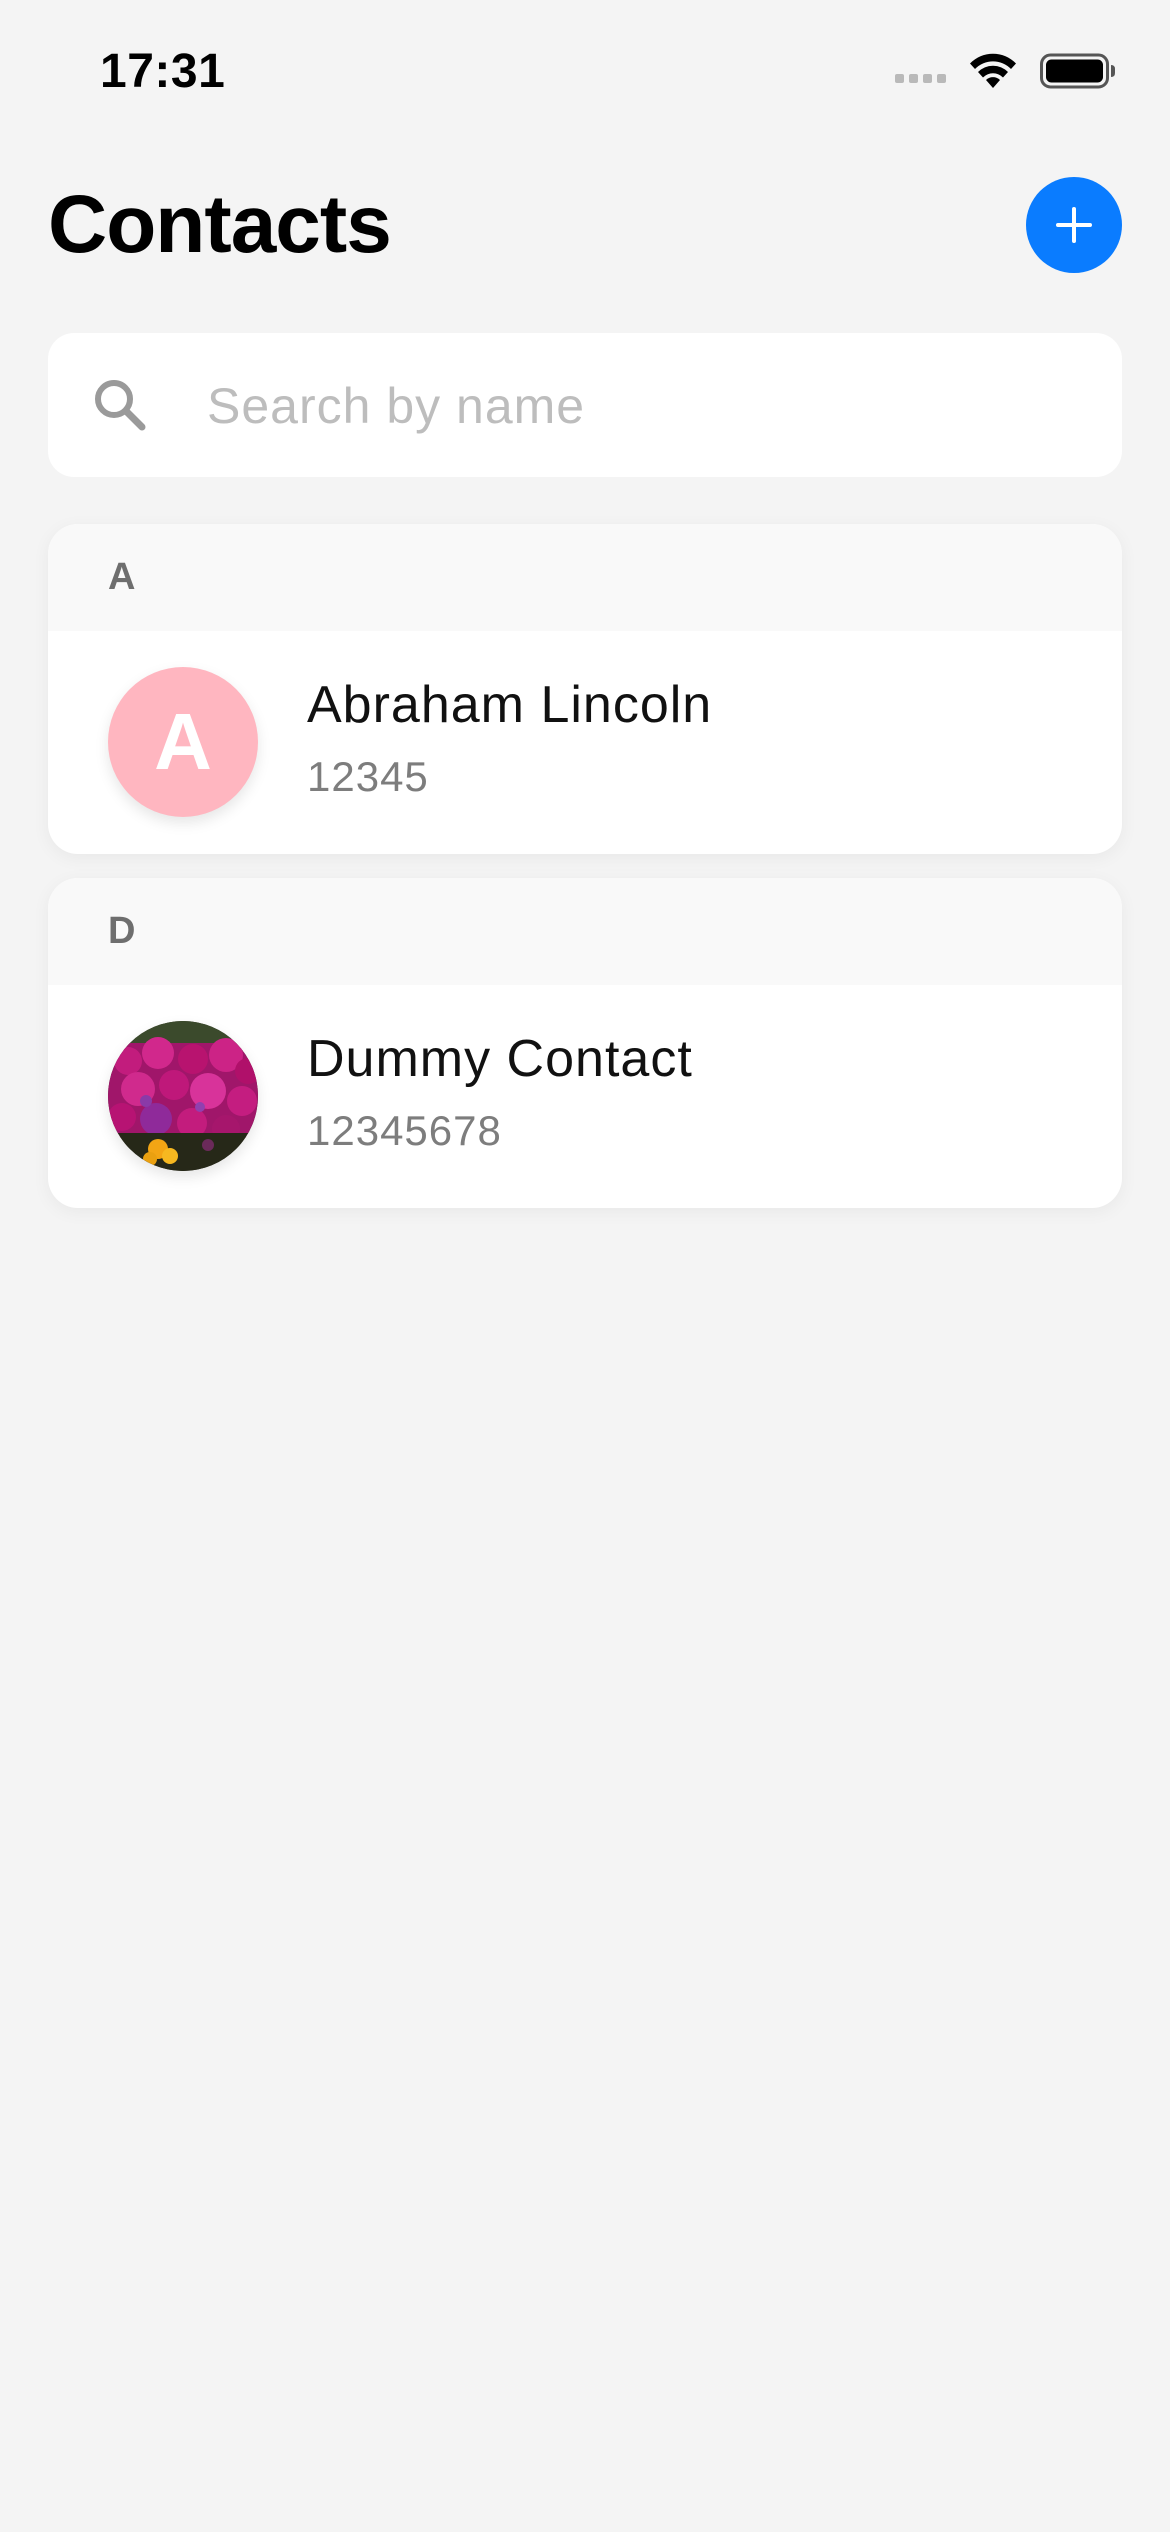 The height and width of the screenshot is (2532, 1170). I want to click on contact-name: Dummy Contact, so click(500, 1059).